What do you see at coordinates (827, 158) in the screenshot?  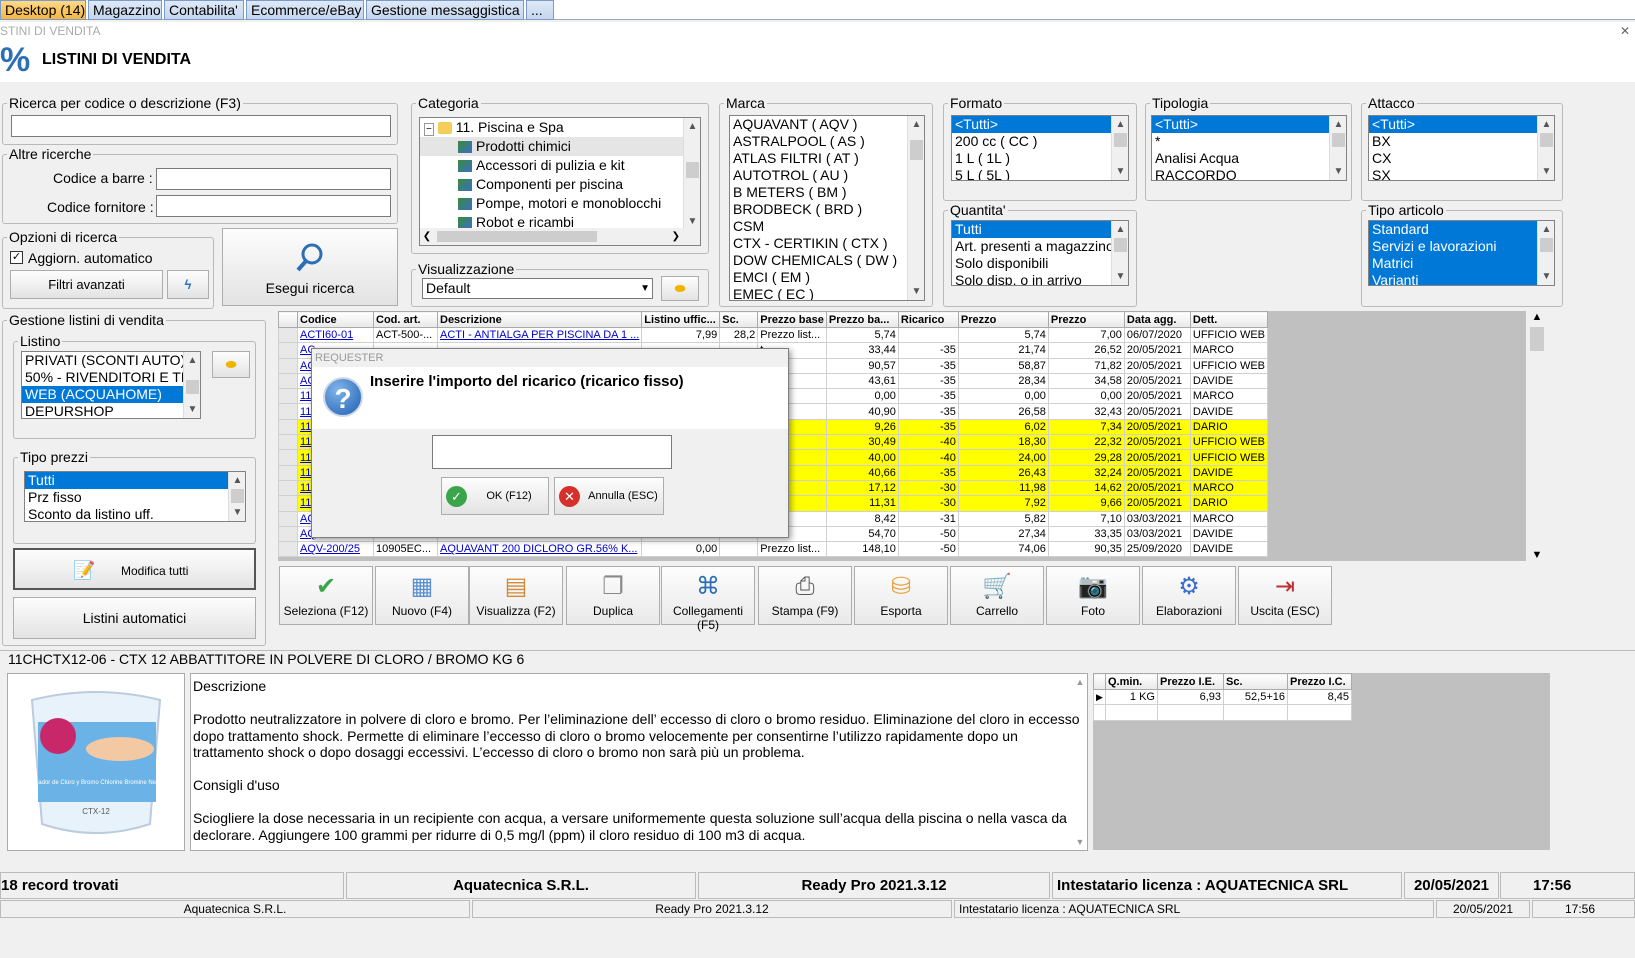 I see `list-item: ATLAS FILTRI ( AT )` at bounding box center [827, 158].